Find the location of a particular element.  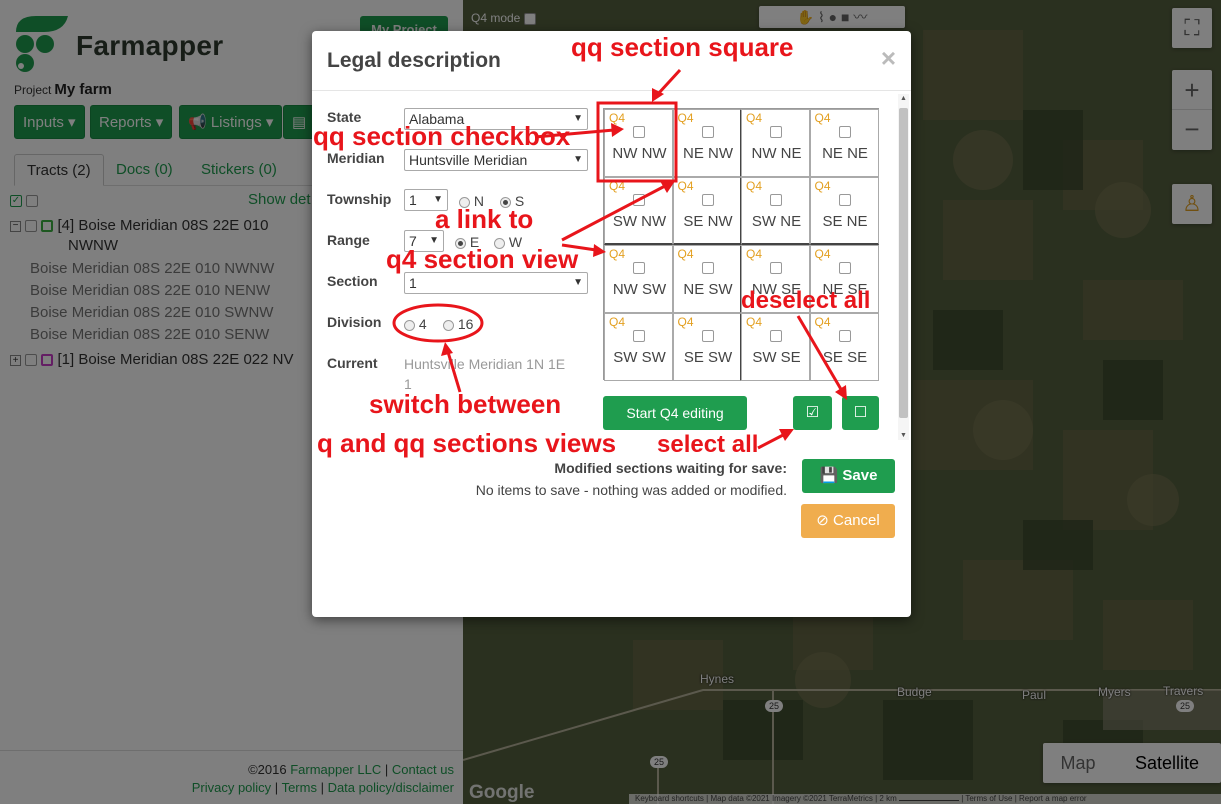

range-label: Range is located at coordinates (348, 240).